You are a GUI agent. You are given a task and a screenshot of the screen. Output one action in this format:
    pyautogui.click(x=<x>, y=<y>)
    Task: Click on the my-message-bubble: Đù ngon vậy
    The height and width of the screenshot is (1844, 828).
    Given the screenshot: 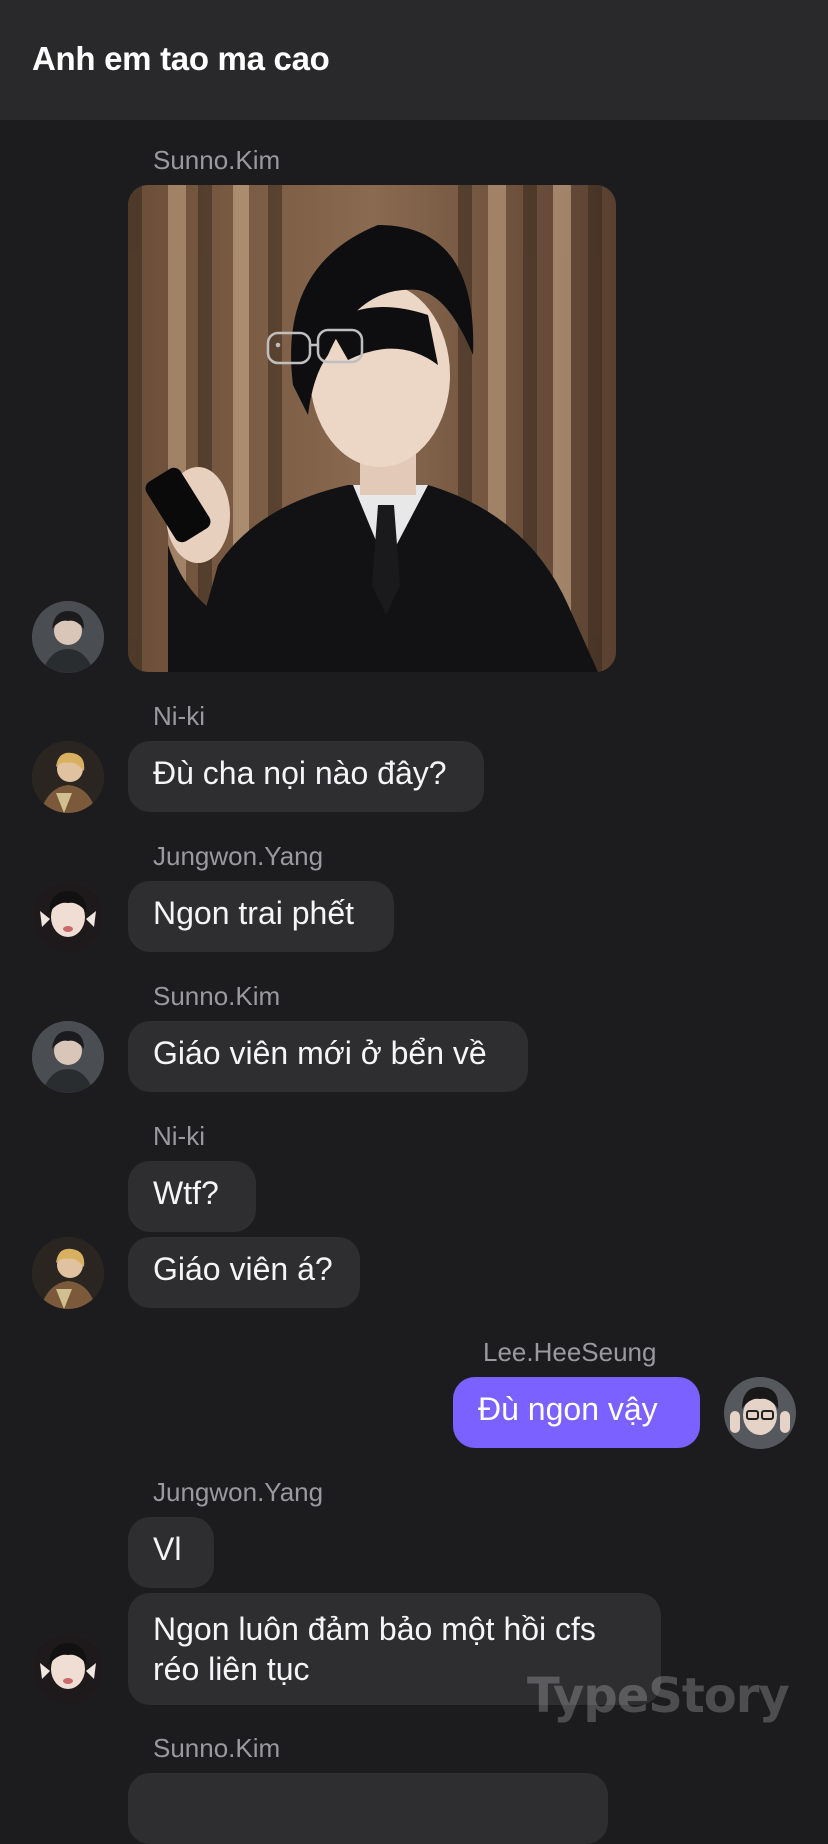 What is the action you would take?
    pyautogui.click(x=576, y=1412)
    